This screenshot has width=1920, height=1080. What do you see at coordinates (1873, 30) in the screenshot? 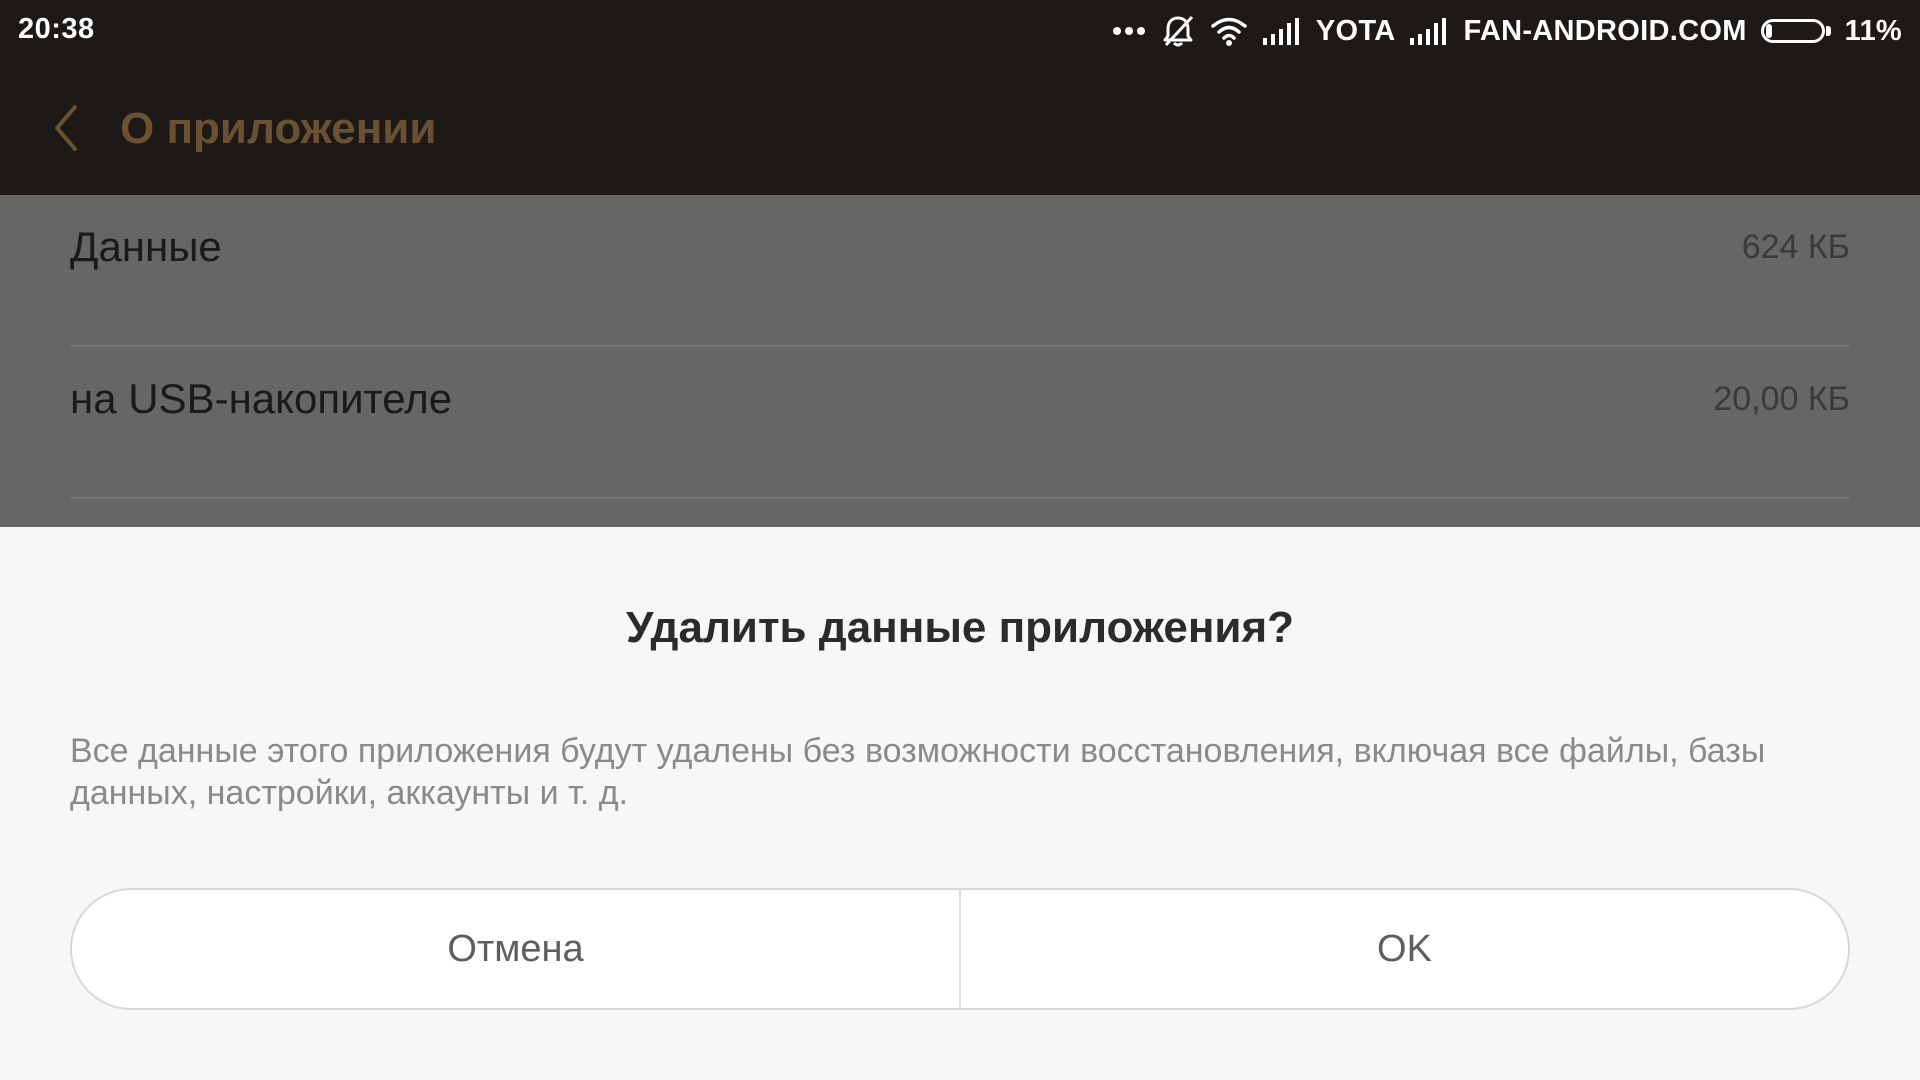
I see `battery-percent: 11%` at bounding box center [1873, 30].